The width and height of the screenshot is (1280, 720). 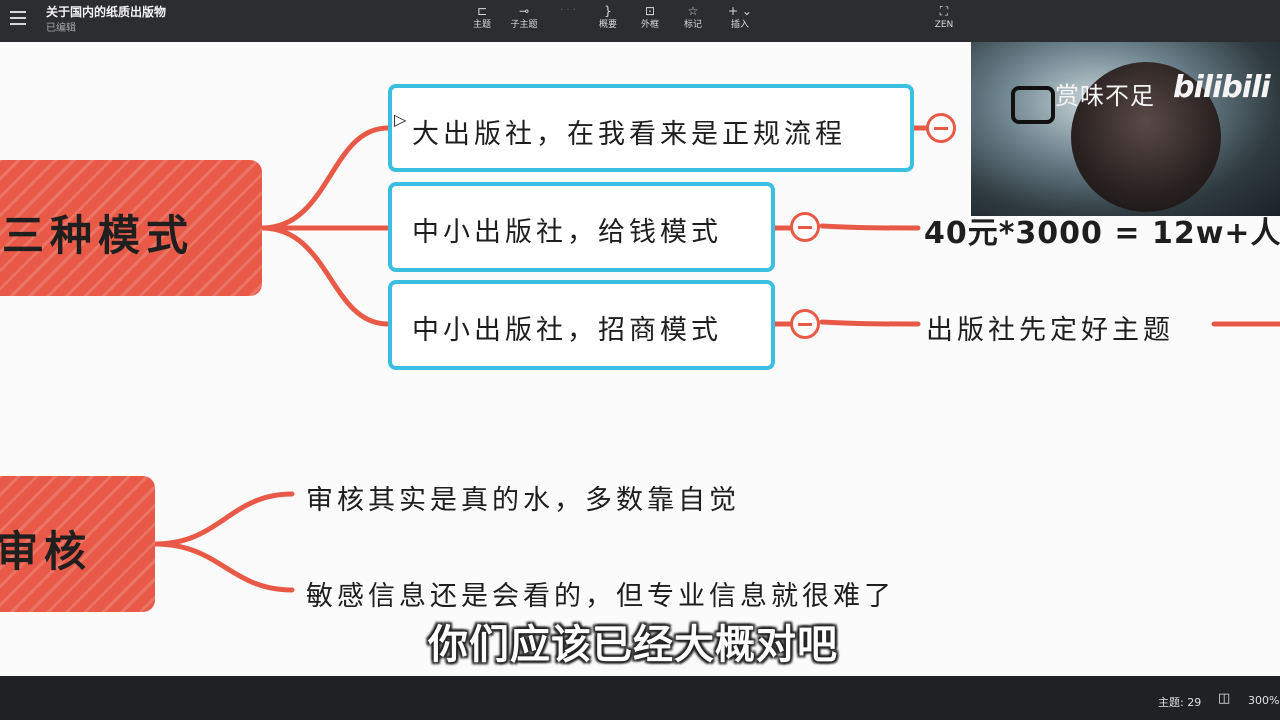 What do you see at coordinates (1180, 702) in the screenshot?
I see `topic-count: 主题: 29` at bounding box center [1180, 702].